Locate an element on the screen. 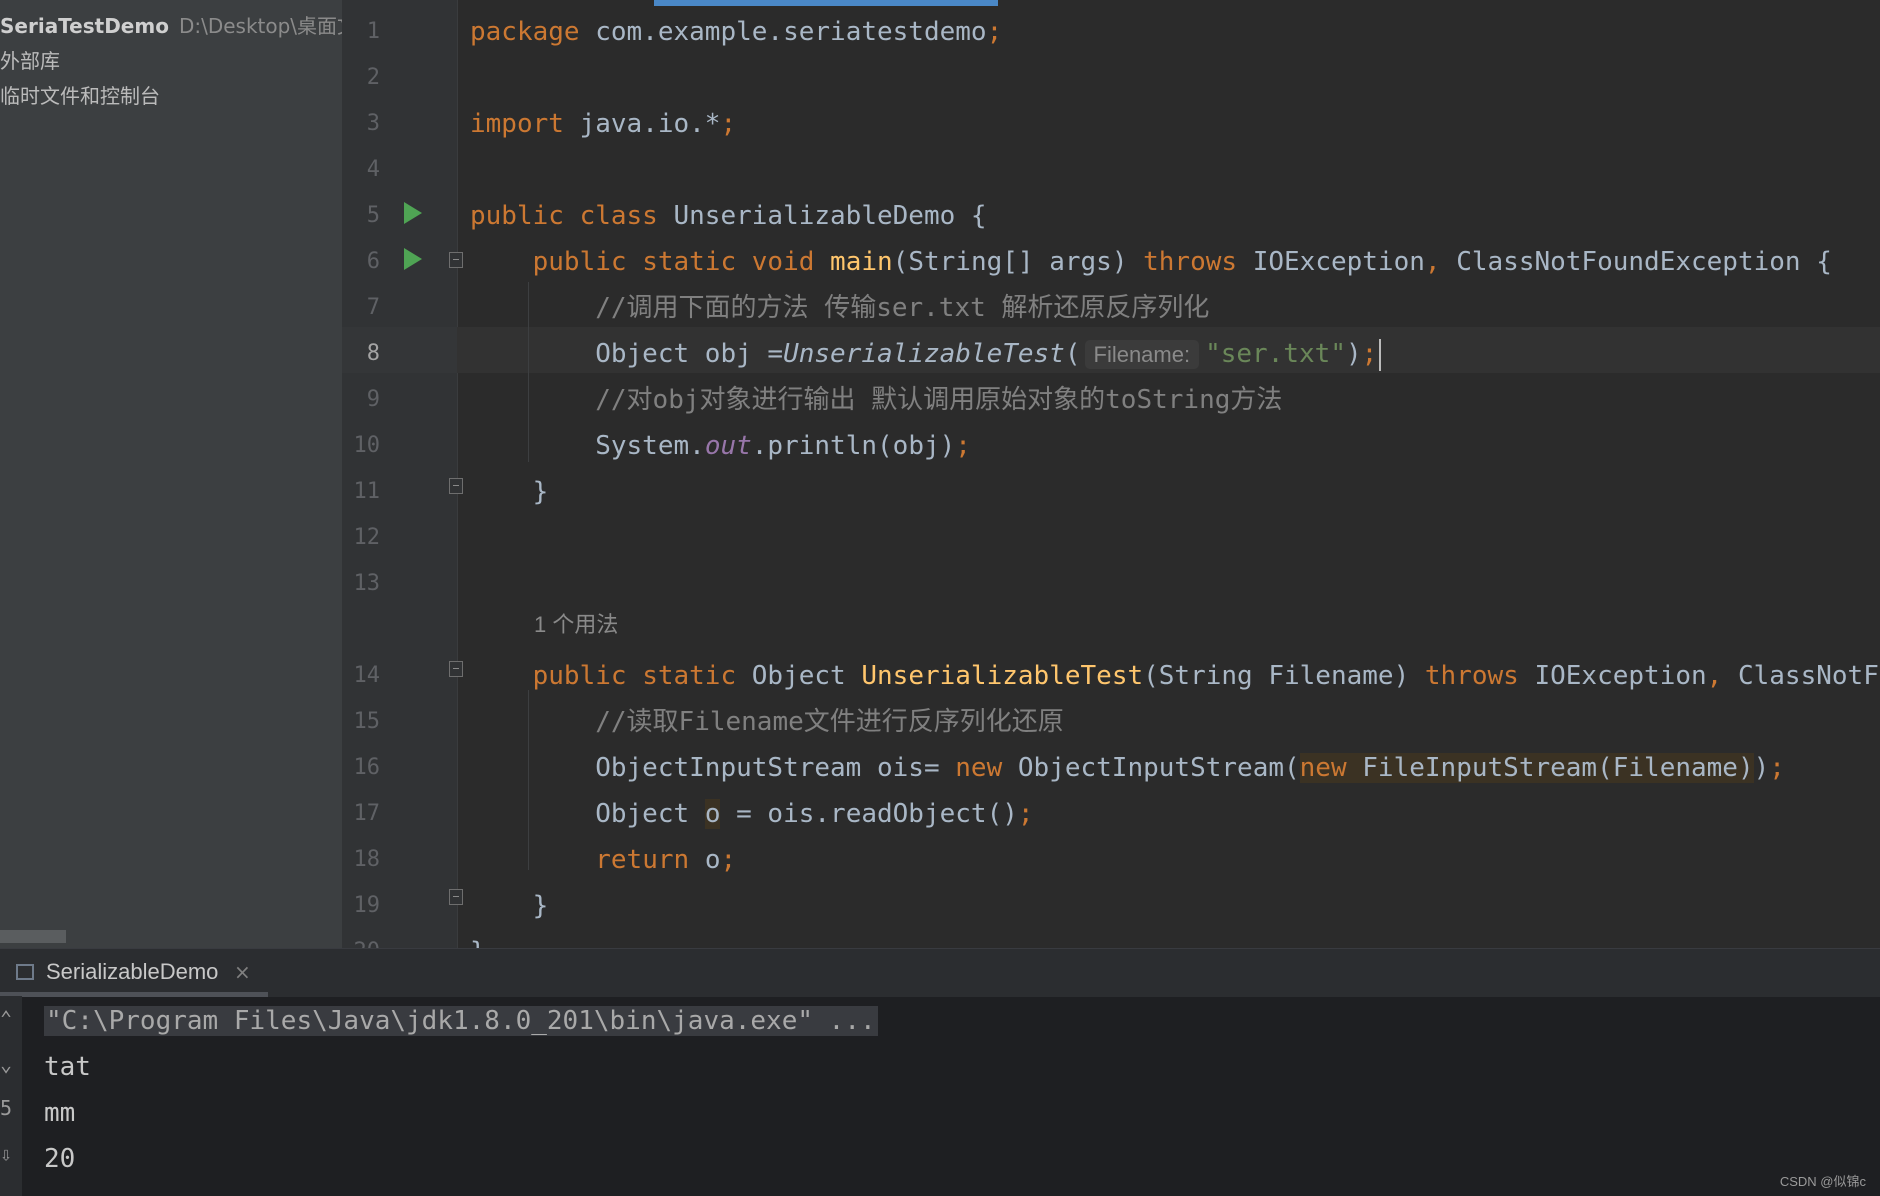  run-main-icon is located at coordinates (413, 259).